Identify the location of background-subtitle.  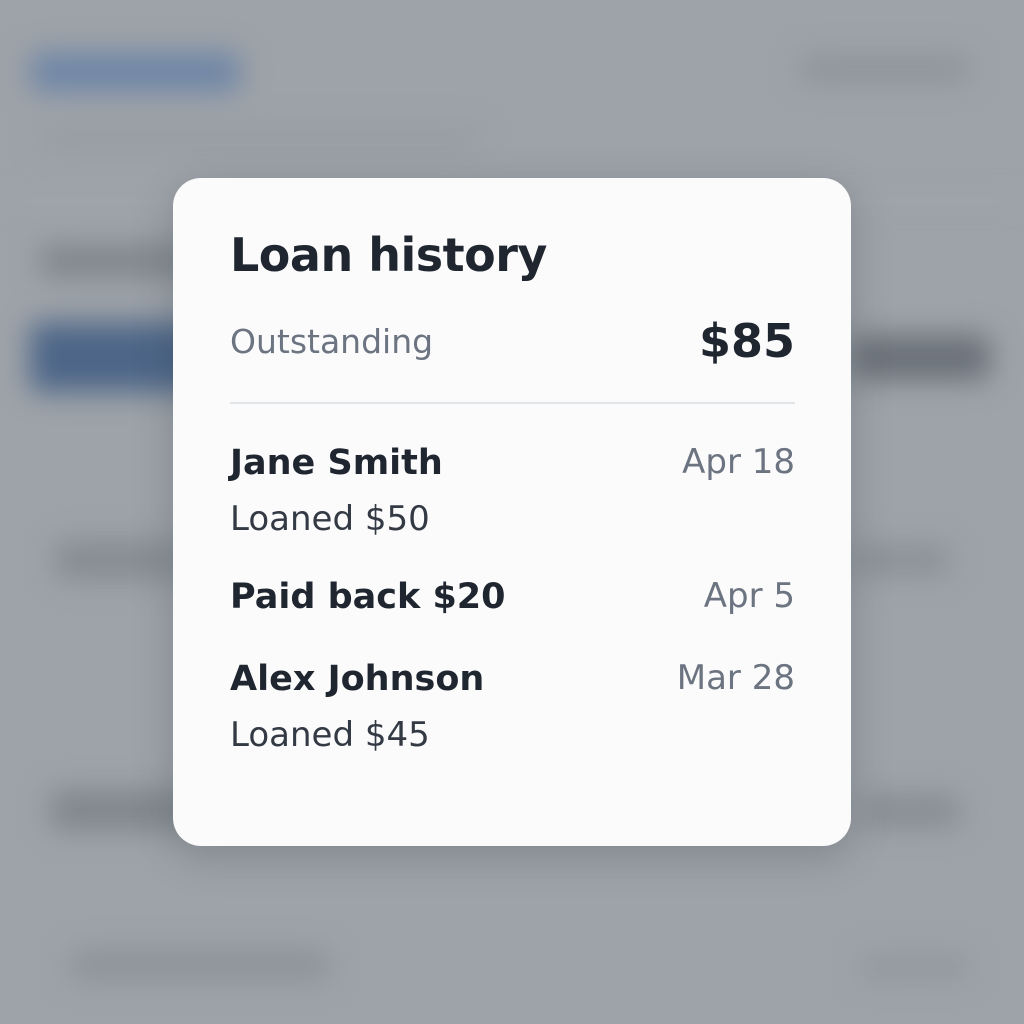
(260, 138).